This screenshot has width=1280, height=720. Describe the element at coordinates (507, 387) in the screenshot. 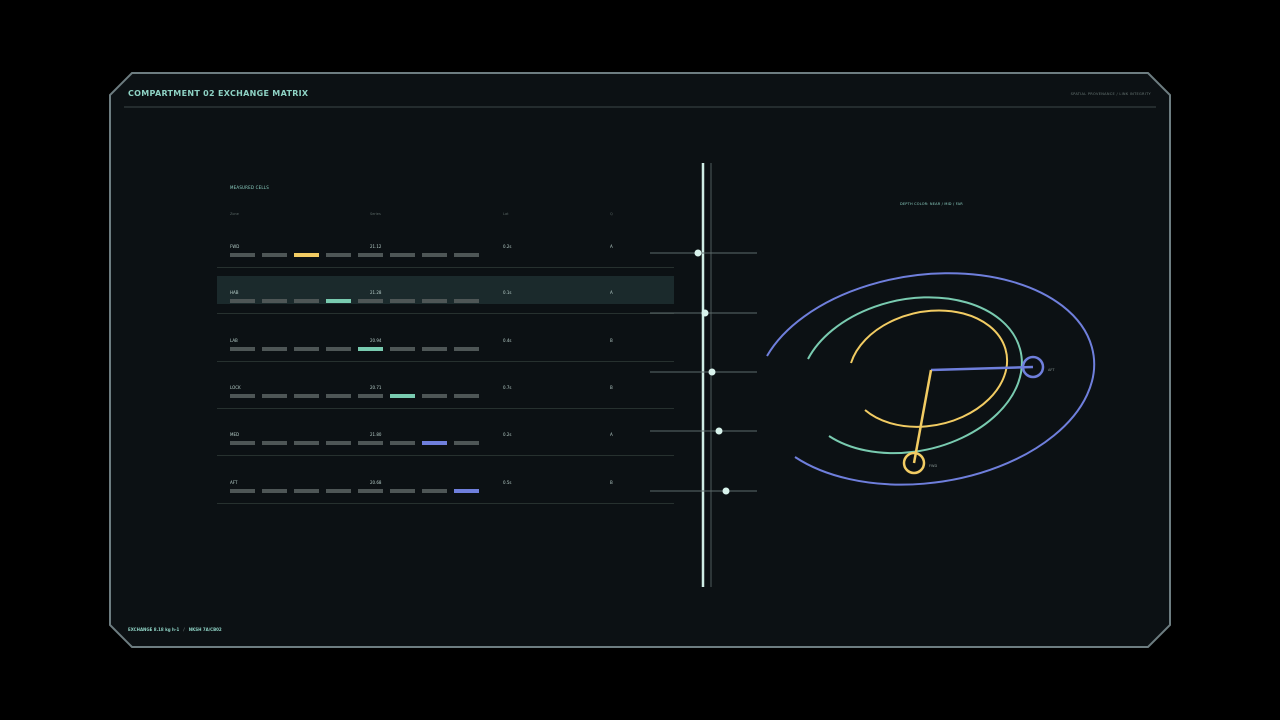

I see `row-latency: 0.7s` at that location.